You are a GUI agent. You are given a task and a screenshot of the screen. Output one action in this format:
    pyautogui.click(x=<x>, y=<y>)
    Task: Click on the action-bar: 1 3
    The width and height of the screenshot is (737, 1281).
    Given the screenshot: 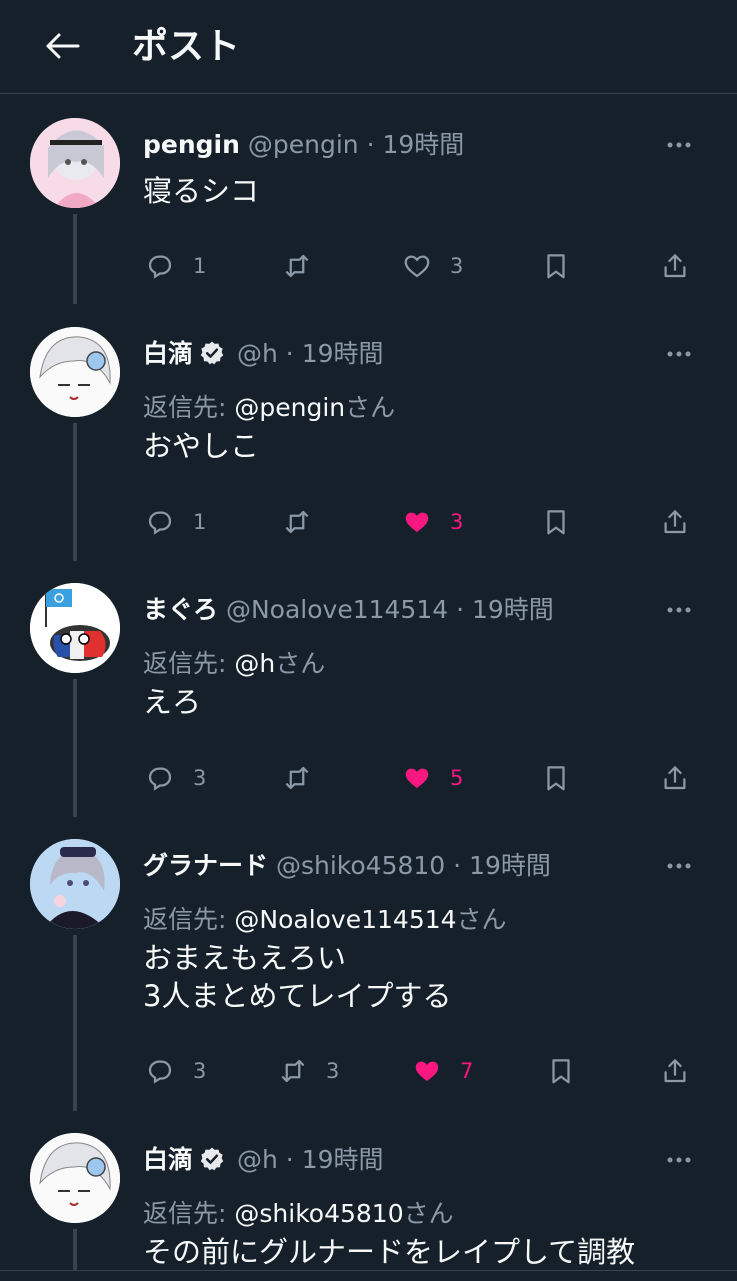 What is the action you would take?
    pyautogui.click(x=368, y=522)
    